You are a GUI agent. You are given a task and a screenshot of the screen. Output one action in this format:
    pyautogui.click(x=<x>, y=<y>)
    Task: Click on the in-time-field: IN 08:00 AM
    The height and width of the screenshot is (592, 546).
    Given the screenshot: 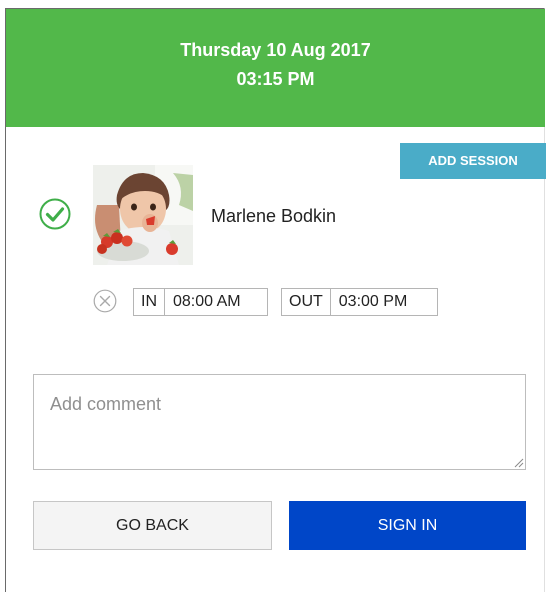 What is the action you would take?
    pyautogui.click(x=200, y=302)
    